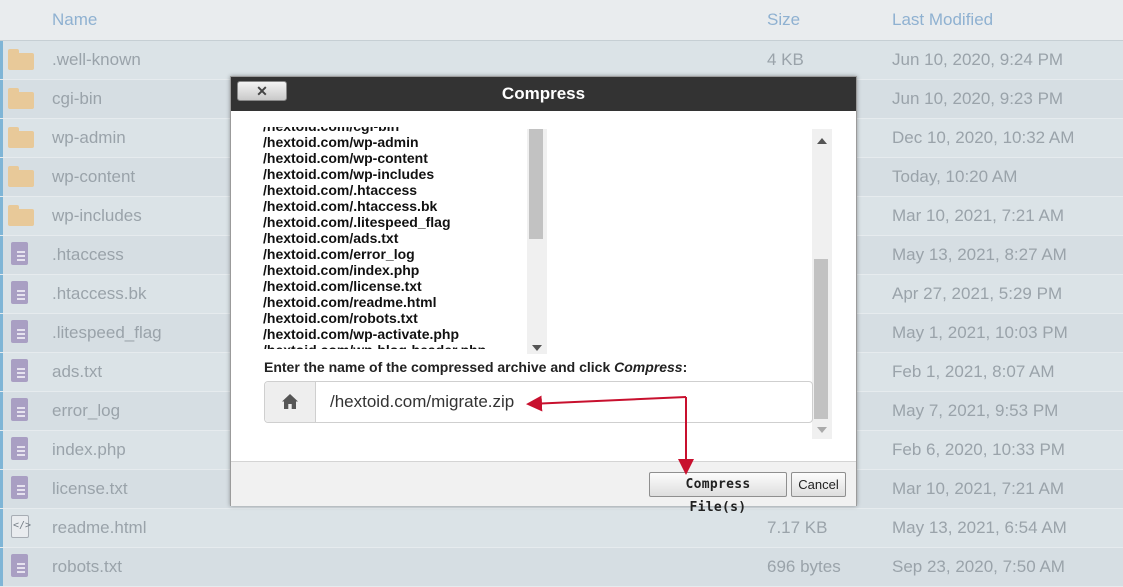 This screenshot has height=587, width=1123. I want to click on file-name: readme.html, so click(99, 528).